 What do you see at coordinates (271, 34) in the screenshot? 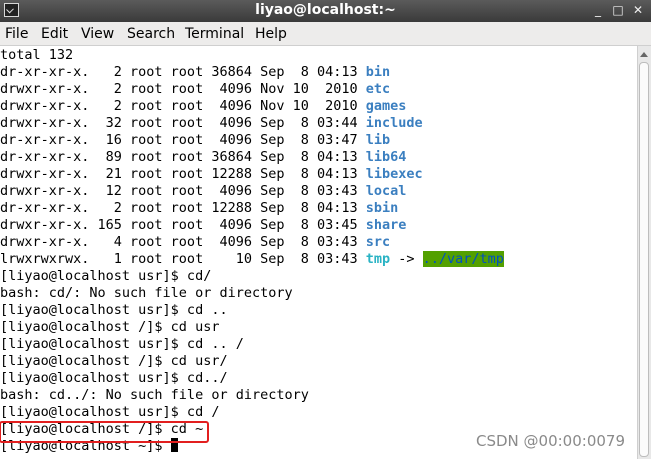
I see `menu-help: Help` at bounding box center [271, 34].